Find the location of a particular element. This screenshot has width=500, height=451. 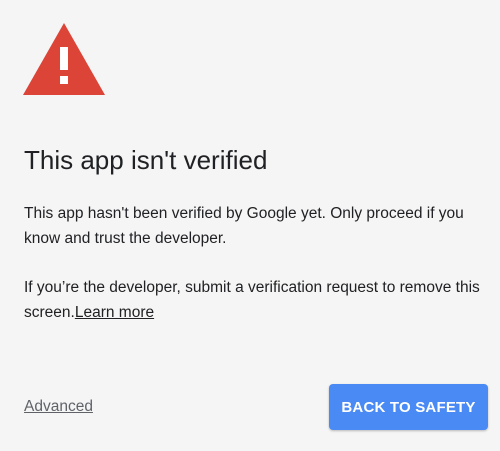

warning-triangle-graphic is located at coordinates (64, 59).